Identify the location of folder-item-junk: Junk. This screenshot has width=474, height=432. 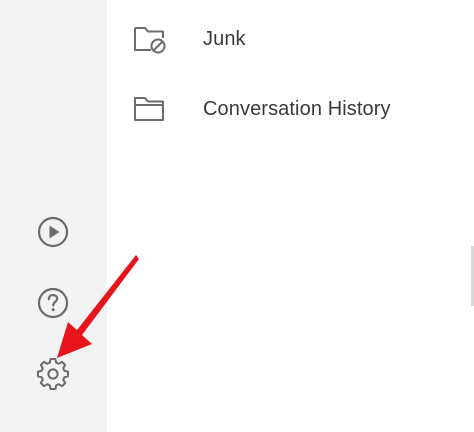
(290, 39).